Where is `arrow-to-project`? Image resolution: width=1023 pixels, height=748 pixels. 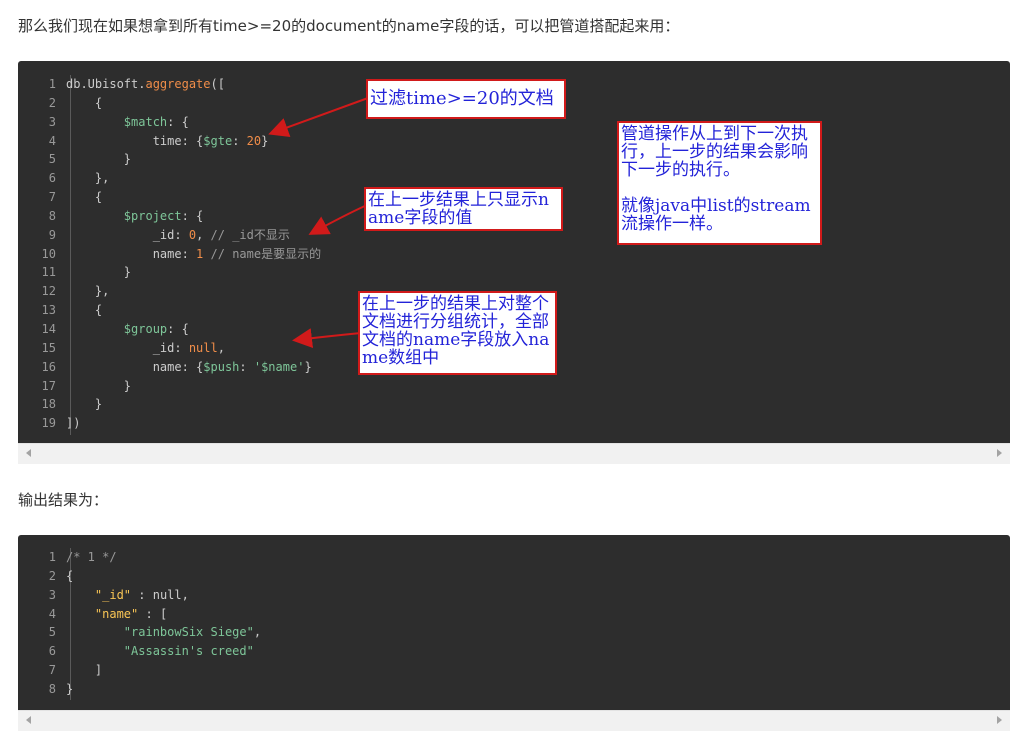
arrow-to-project is located at coordinates (338, 219).